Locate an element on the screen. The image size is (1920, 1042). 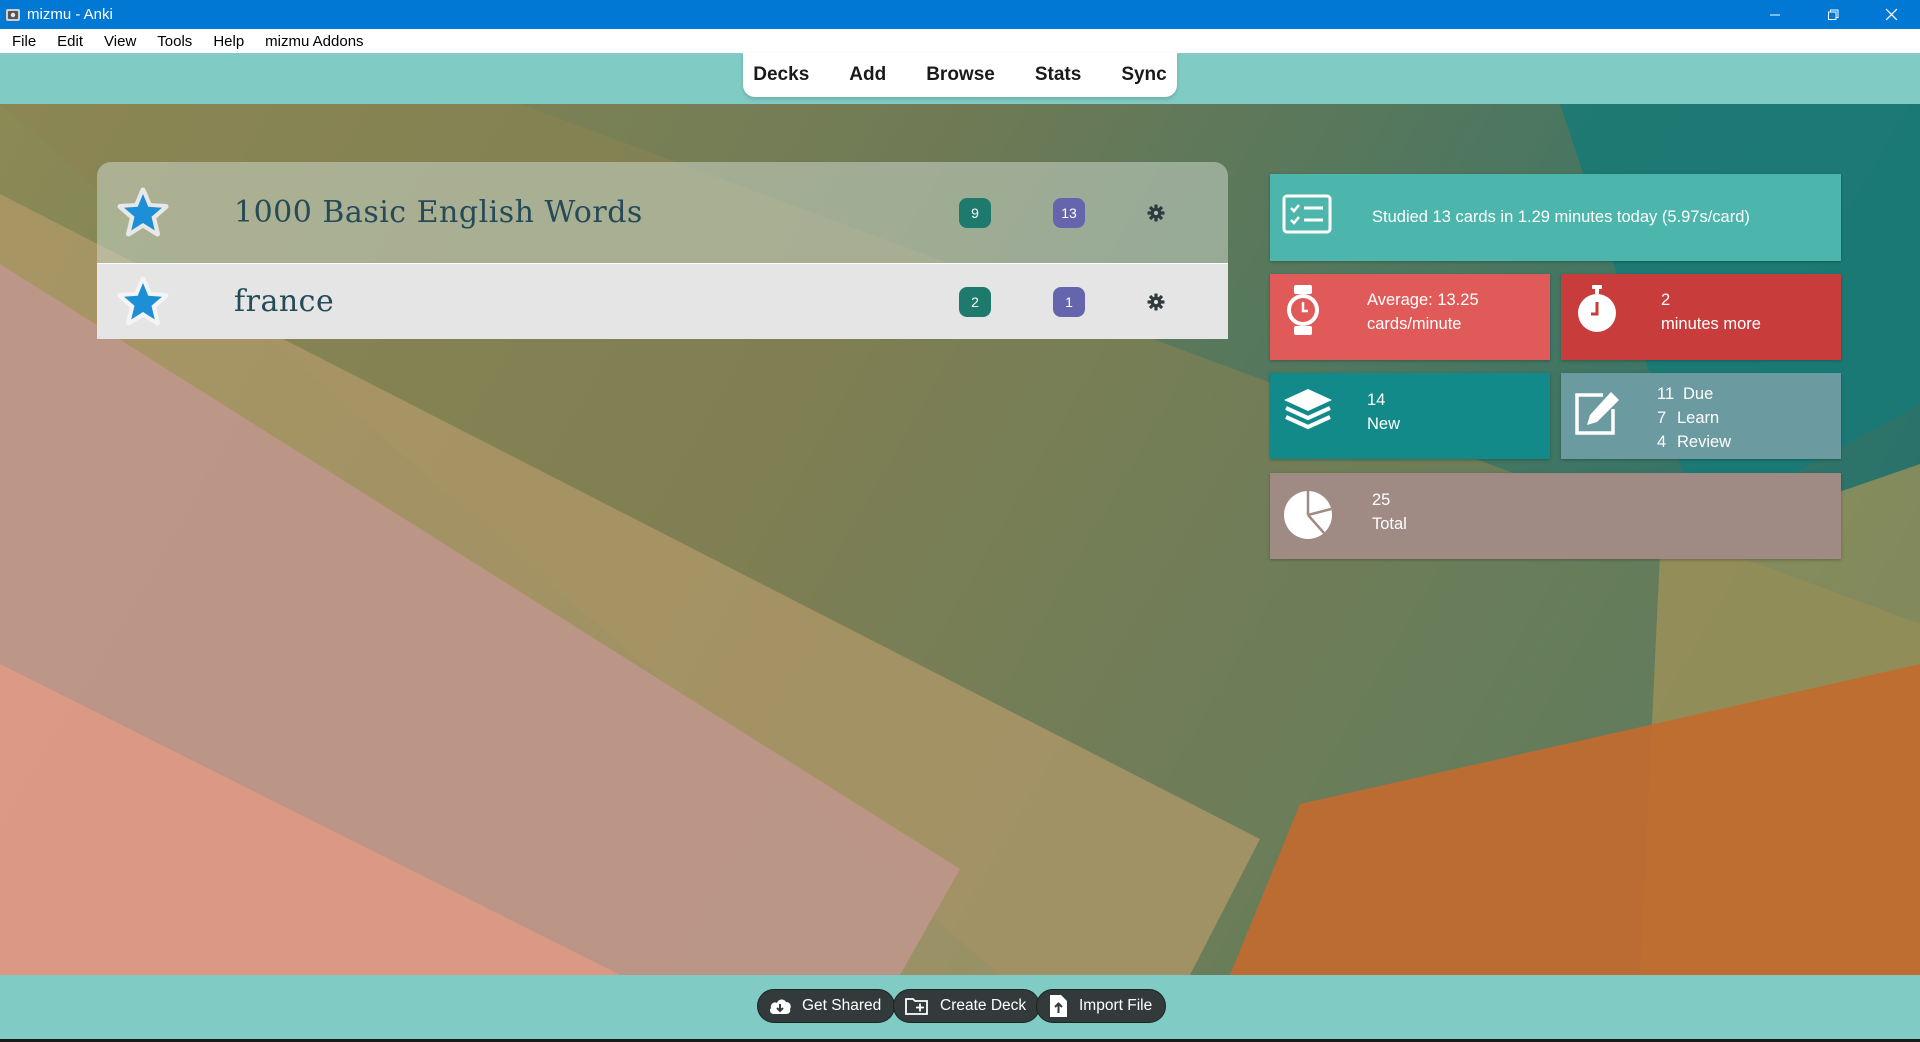
nav-decks: Decks is located at coordinates (781, 75).